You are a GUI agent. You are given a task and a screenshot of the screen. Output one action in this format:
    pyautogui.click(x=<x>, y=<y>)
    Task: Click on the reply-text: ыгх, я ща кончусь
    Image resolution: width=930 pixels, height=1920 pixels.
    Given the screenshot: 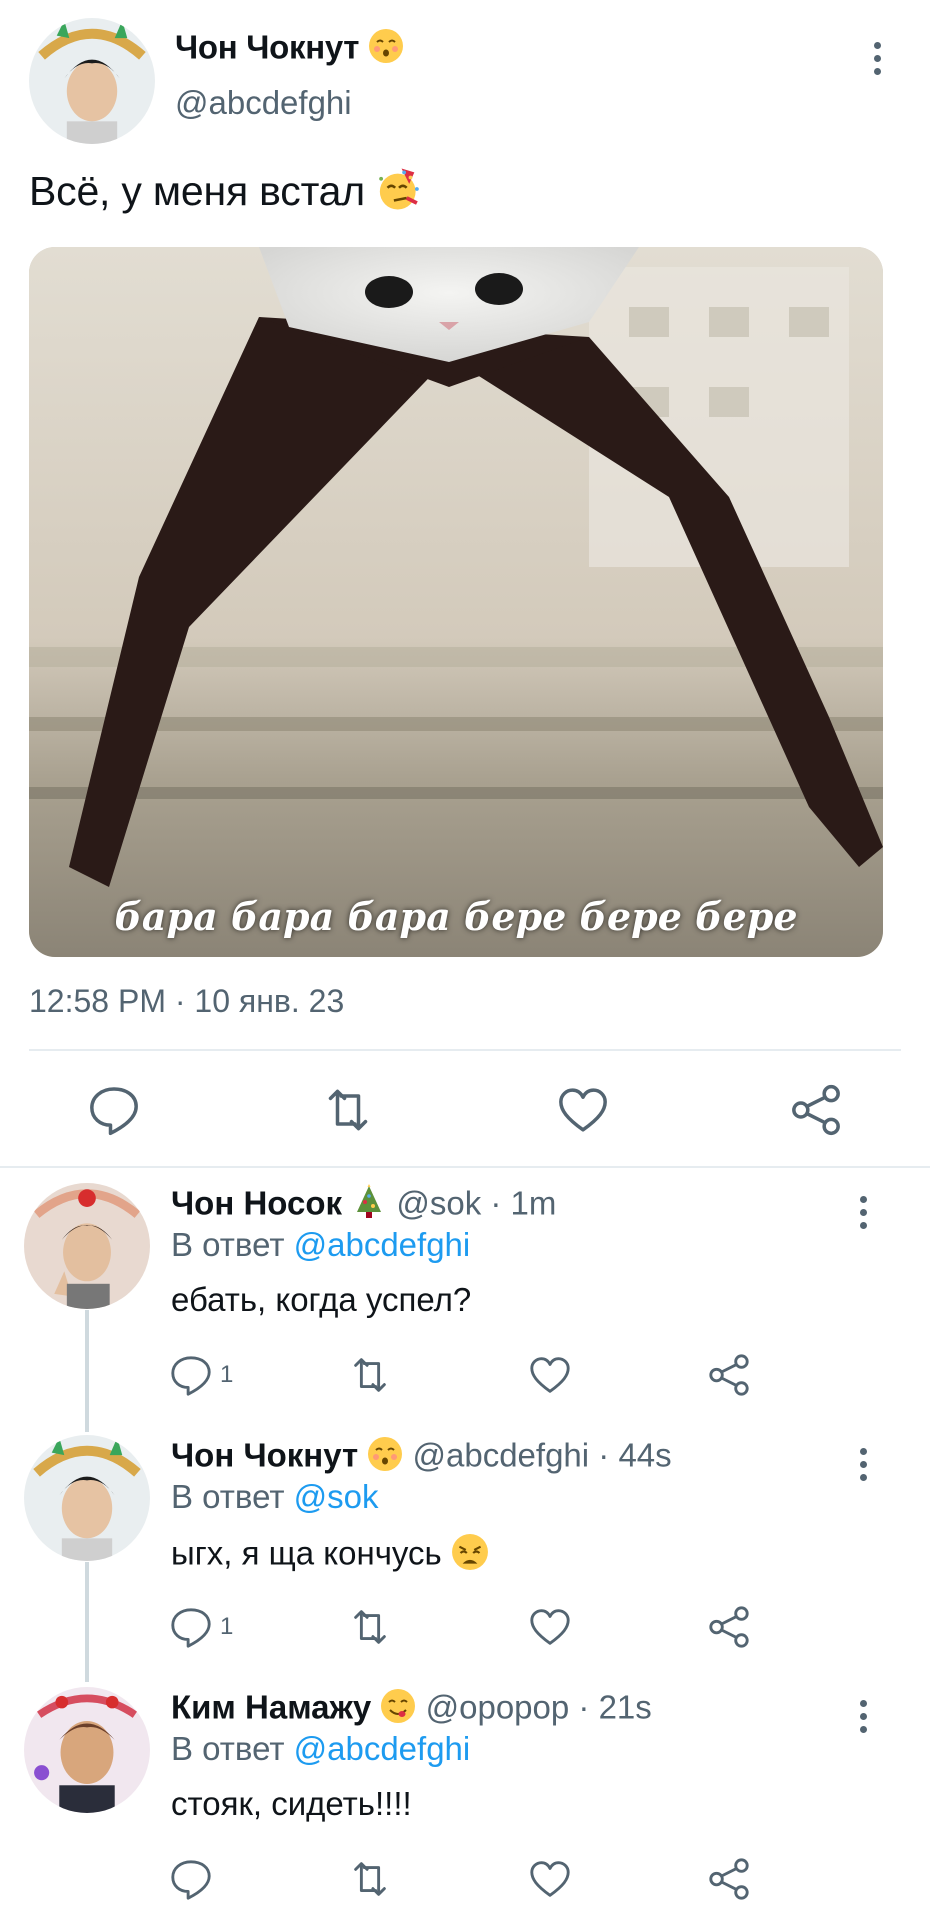 What is the action you would take?
    pyautogui.click(x=330, y=1556)
    